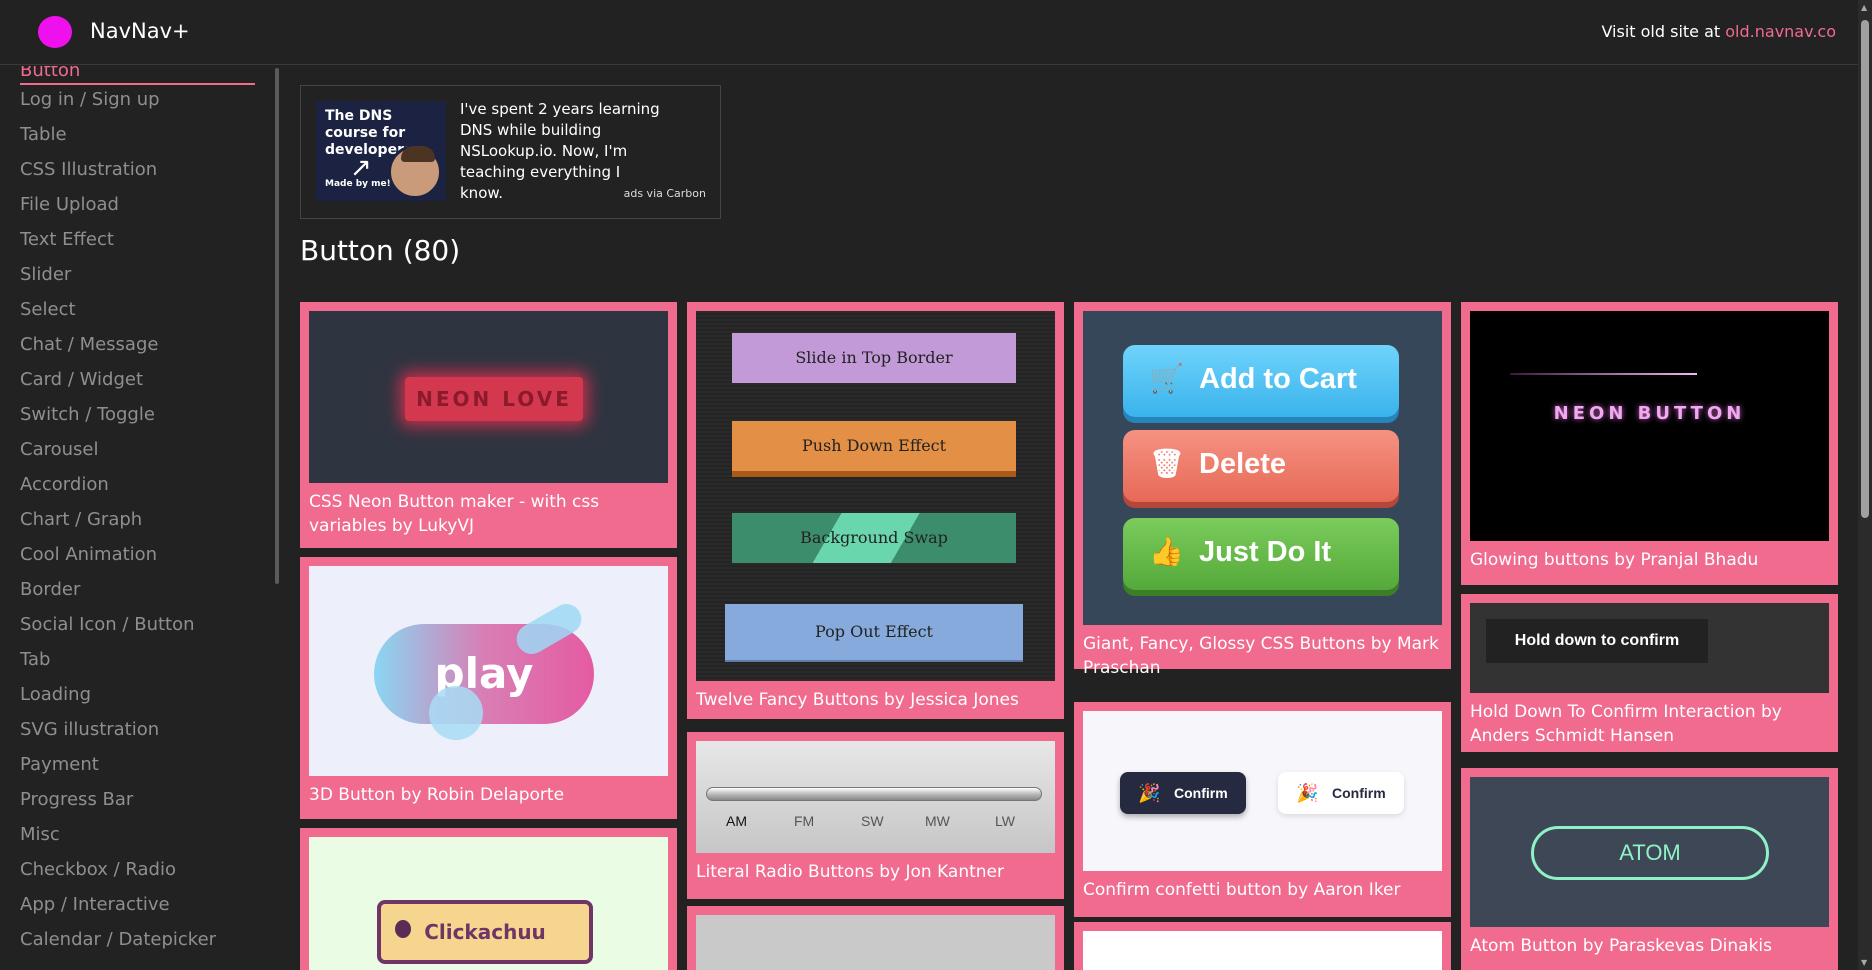 Image resolution: width=1872 pixels, height=970 pixels. I want to click on visit-prefix: Visit old site at, so click(1663, 31).